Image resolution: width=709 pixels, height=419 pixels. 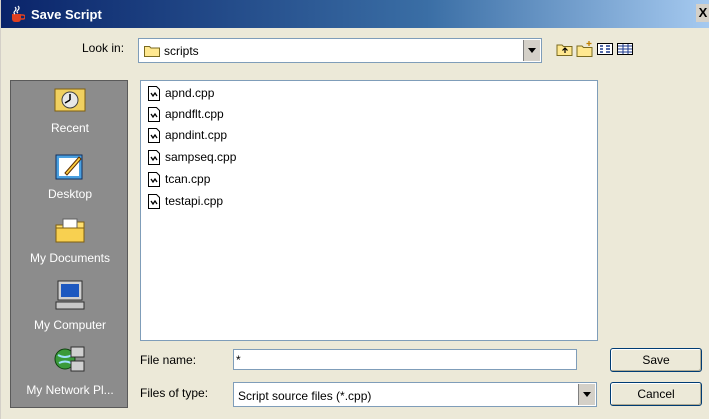 I want to click on file-name: sampseq.cpp, so click(x=201, y=157).